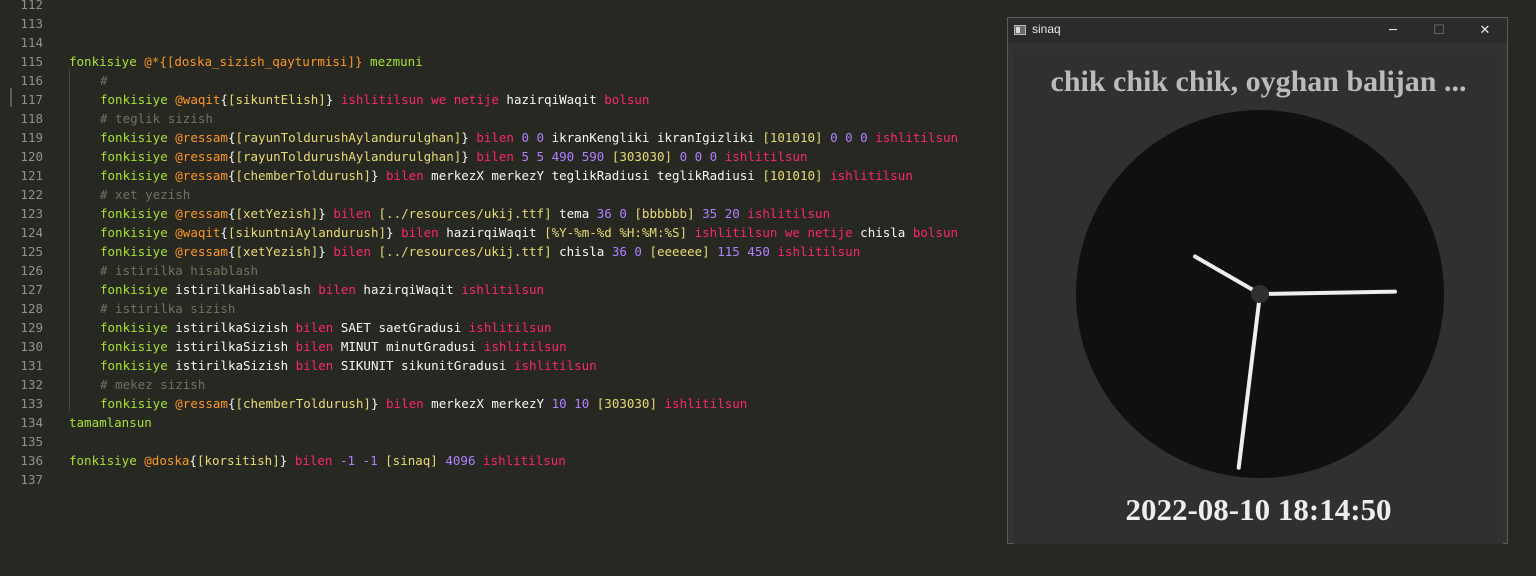 This screenshot has height=576, width=1536. Describe the element at coordinates (396, 61) in the screenshot. I see `code-token: mezmuni` at that location.